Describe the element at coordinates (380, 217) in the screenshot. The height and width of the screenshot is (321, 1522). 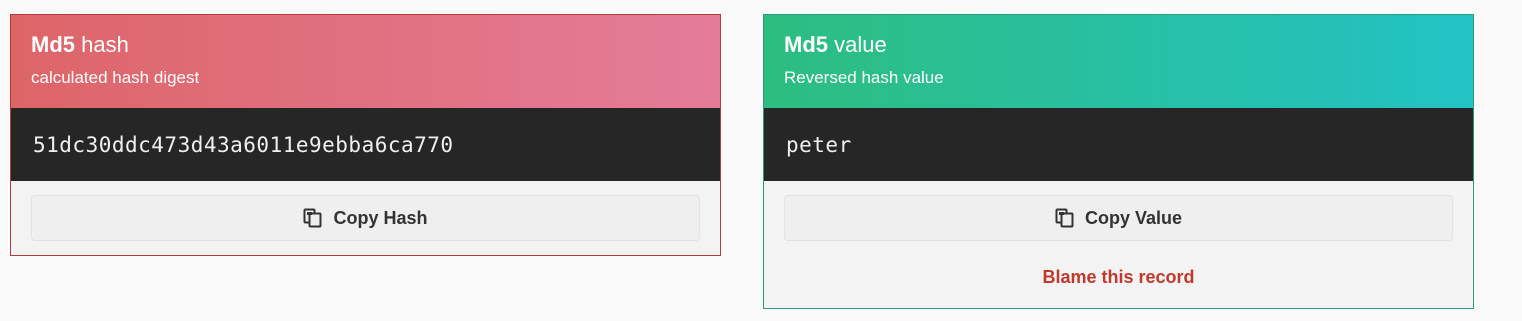
I see `copy-hash-label: Copy Hash` at that location.